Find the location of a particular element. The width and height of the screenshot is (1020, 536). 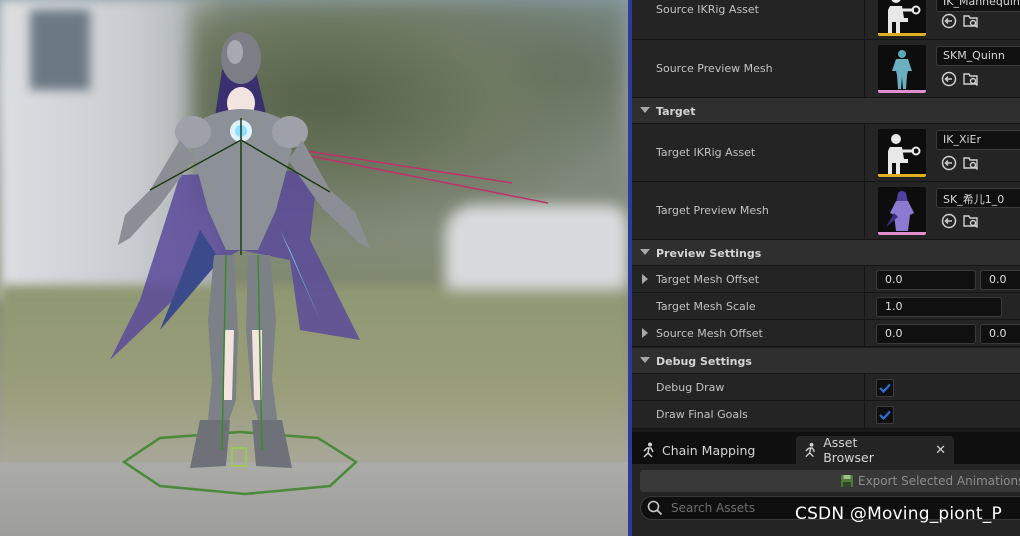

search-icon is located at coordinates (655, 508).